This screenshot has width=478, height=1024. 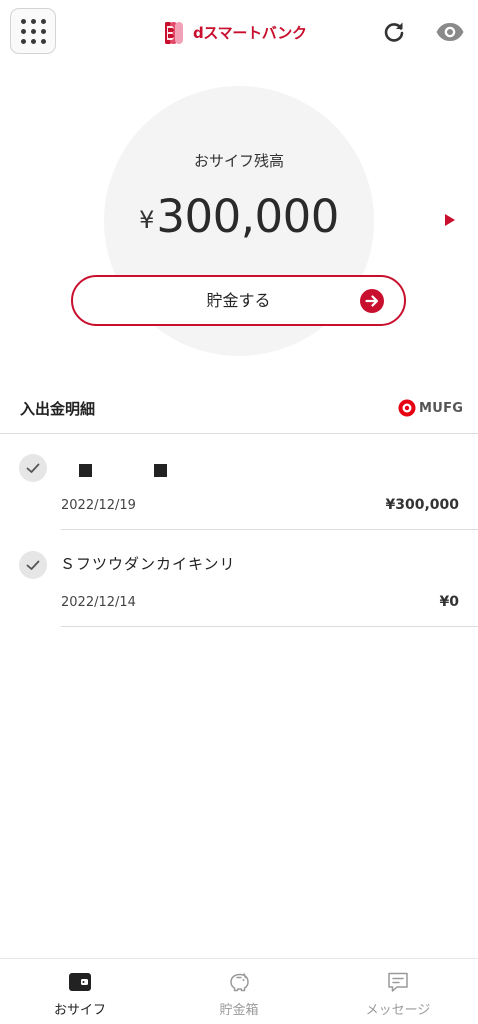 What do you see at coordinates (407, 408) in the screenshot?
I see `mufg-logo-icon` at bounding box center [407, 408].